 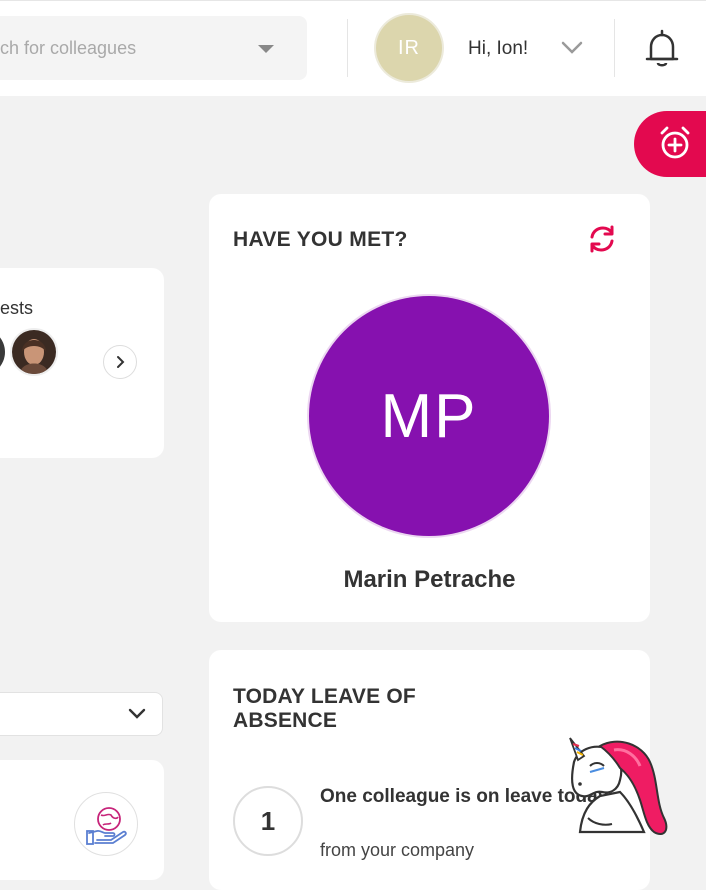 I want to click on add-reminder-button, so click(x=670, y=144).